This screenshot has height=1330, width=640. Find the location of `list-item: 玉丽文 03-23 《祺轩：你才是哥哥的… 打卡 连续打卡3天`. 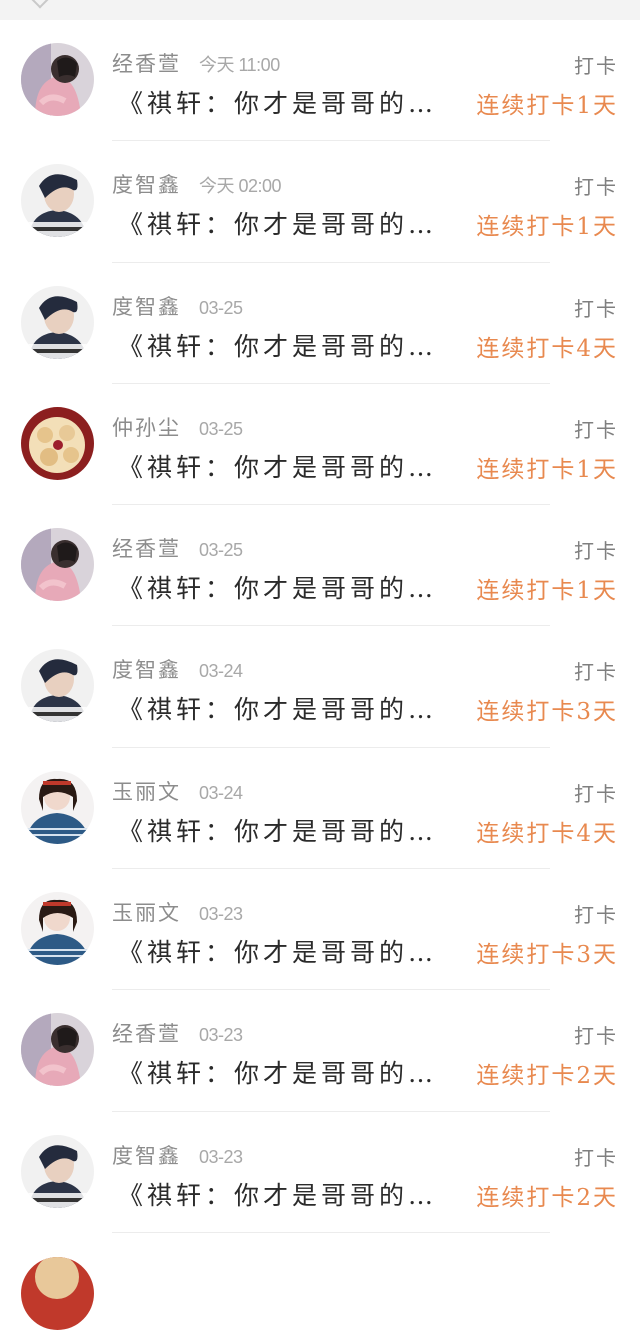

list-item: 玉丽文 03-23 《祺轩：你才是哥哥的… 打卡 连续打卡3天 is located at coordinates (320, 930).